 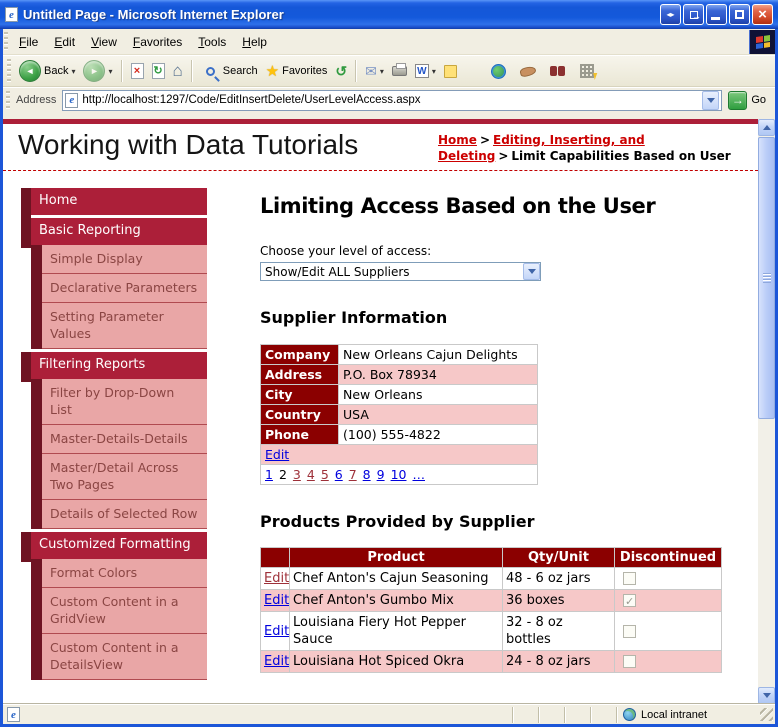 I want to click on pager-page-5: 5, so click(x=325, y=474).